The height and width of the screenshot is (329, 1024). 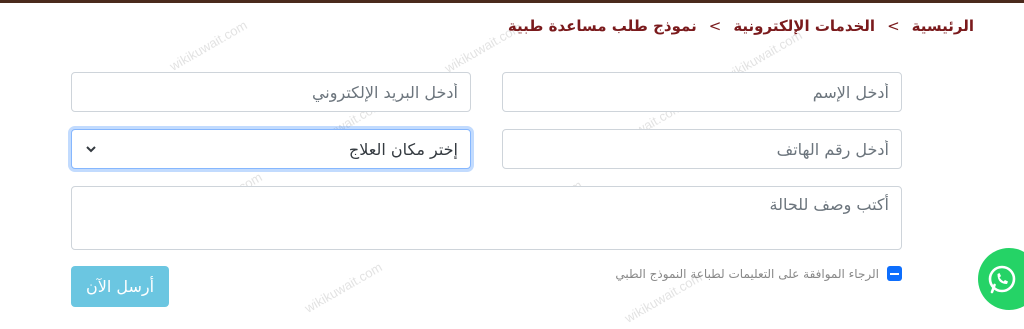 I want to click on treatment-location-select: إختر مكان العلاج, so click(x=271, y=149).